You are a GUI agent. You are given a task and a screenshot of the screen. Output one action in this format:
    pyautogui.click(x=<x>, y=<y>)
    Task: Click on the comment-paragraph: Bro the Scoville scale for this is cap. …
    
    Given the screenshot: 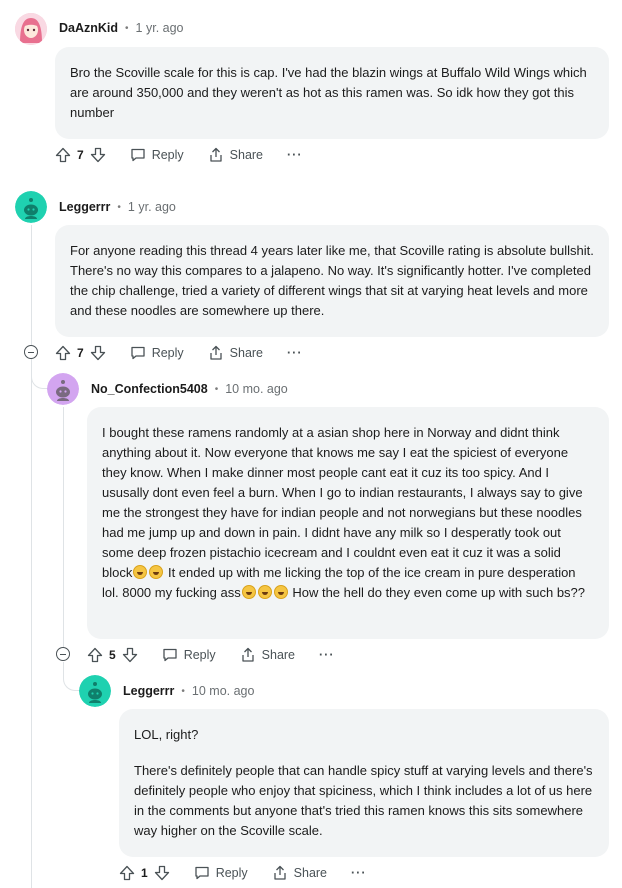 What is the action you would take?
    pyautogui.click(x=328, y=92)
    